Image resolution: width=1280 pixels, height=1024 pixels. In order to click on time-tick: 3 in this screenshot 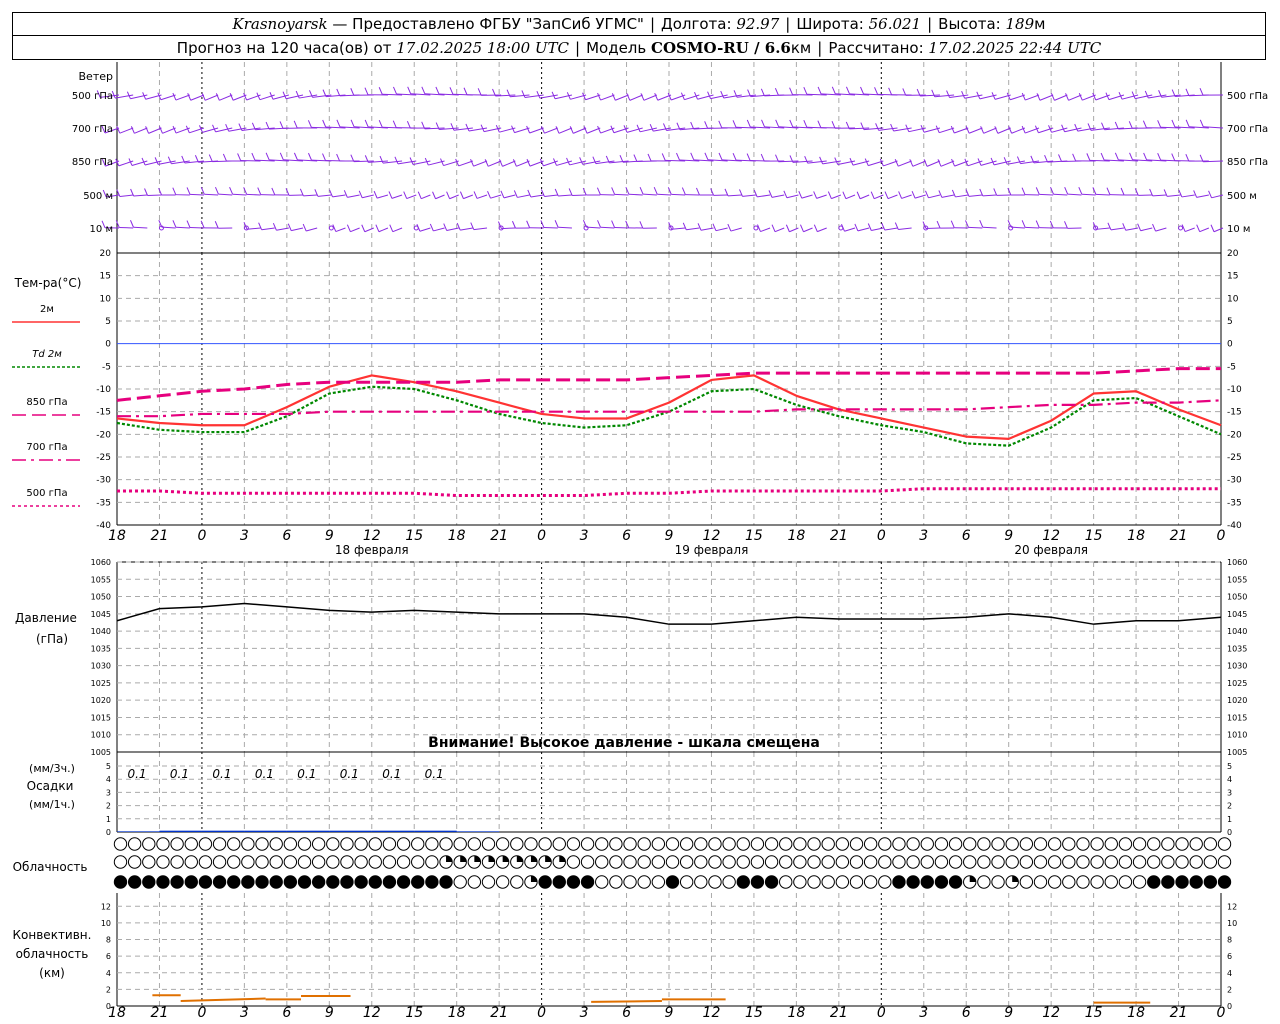, I will do `click(923, 1013)`.